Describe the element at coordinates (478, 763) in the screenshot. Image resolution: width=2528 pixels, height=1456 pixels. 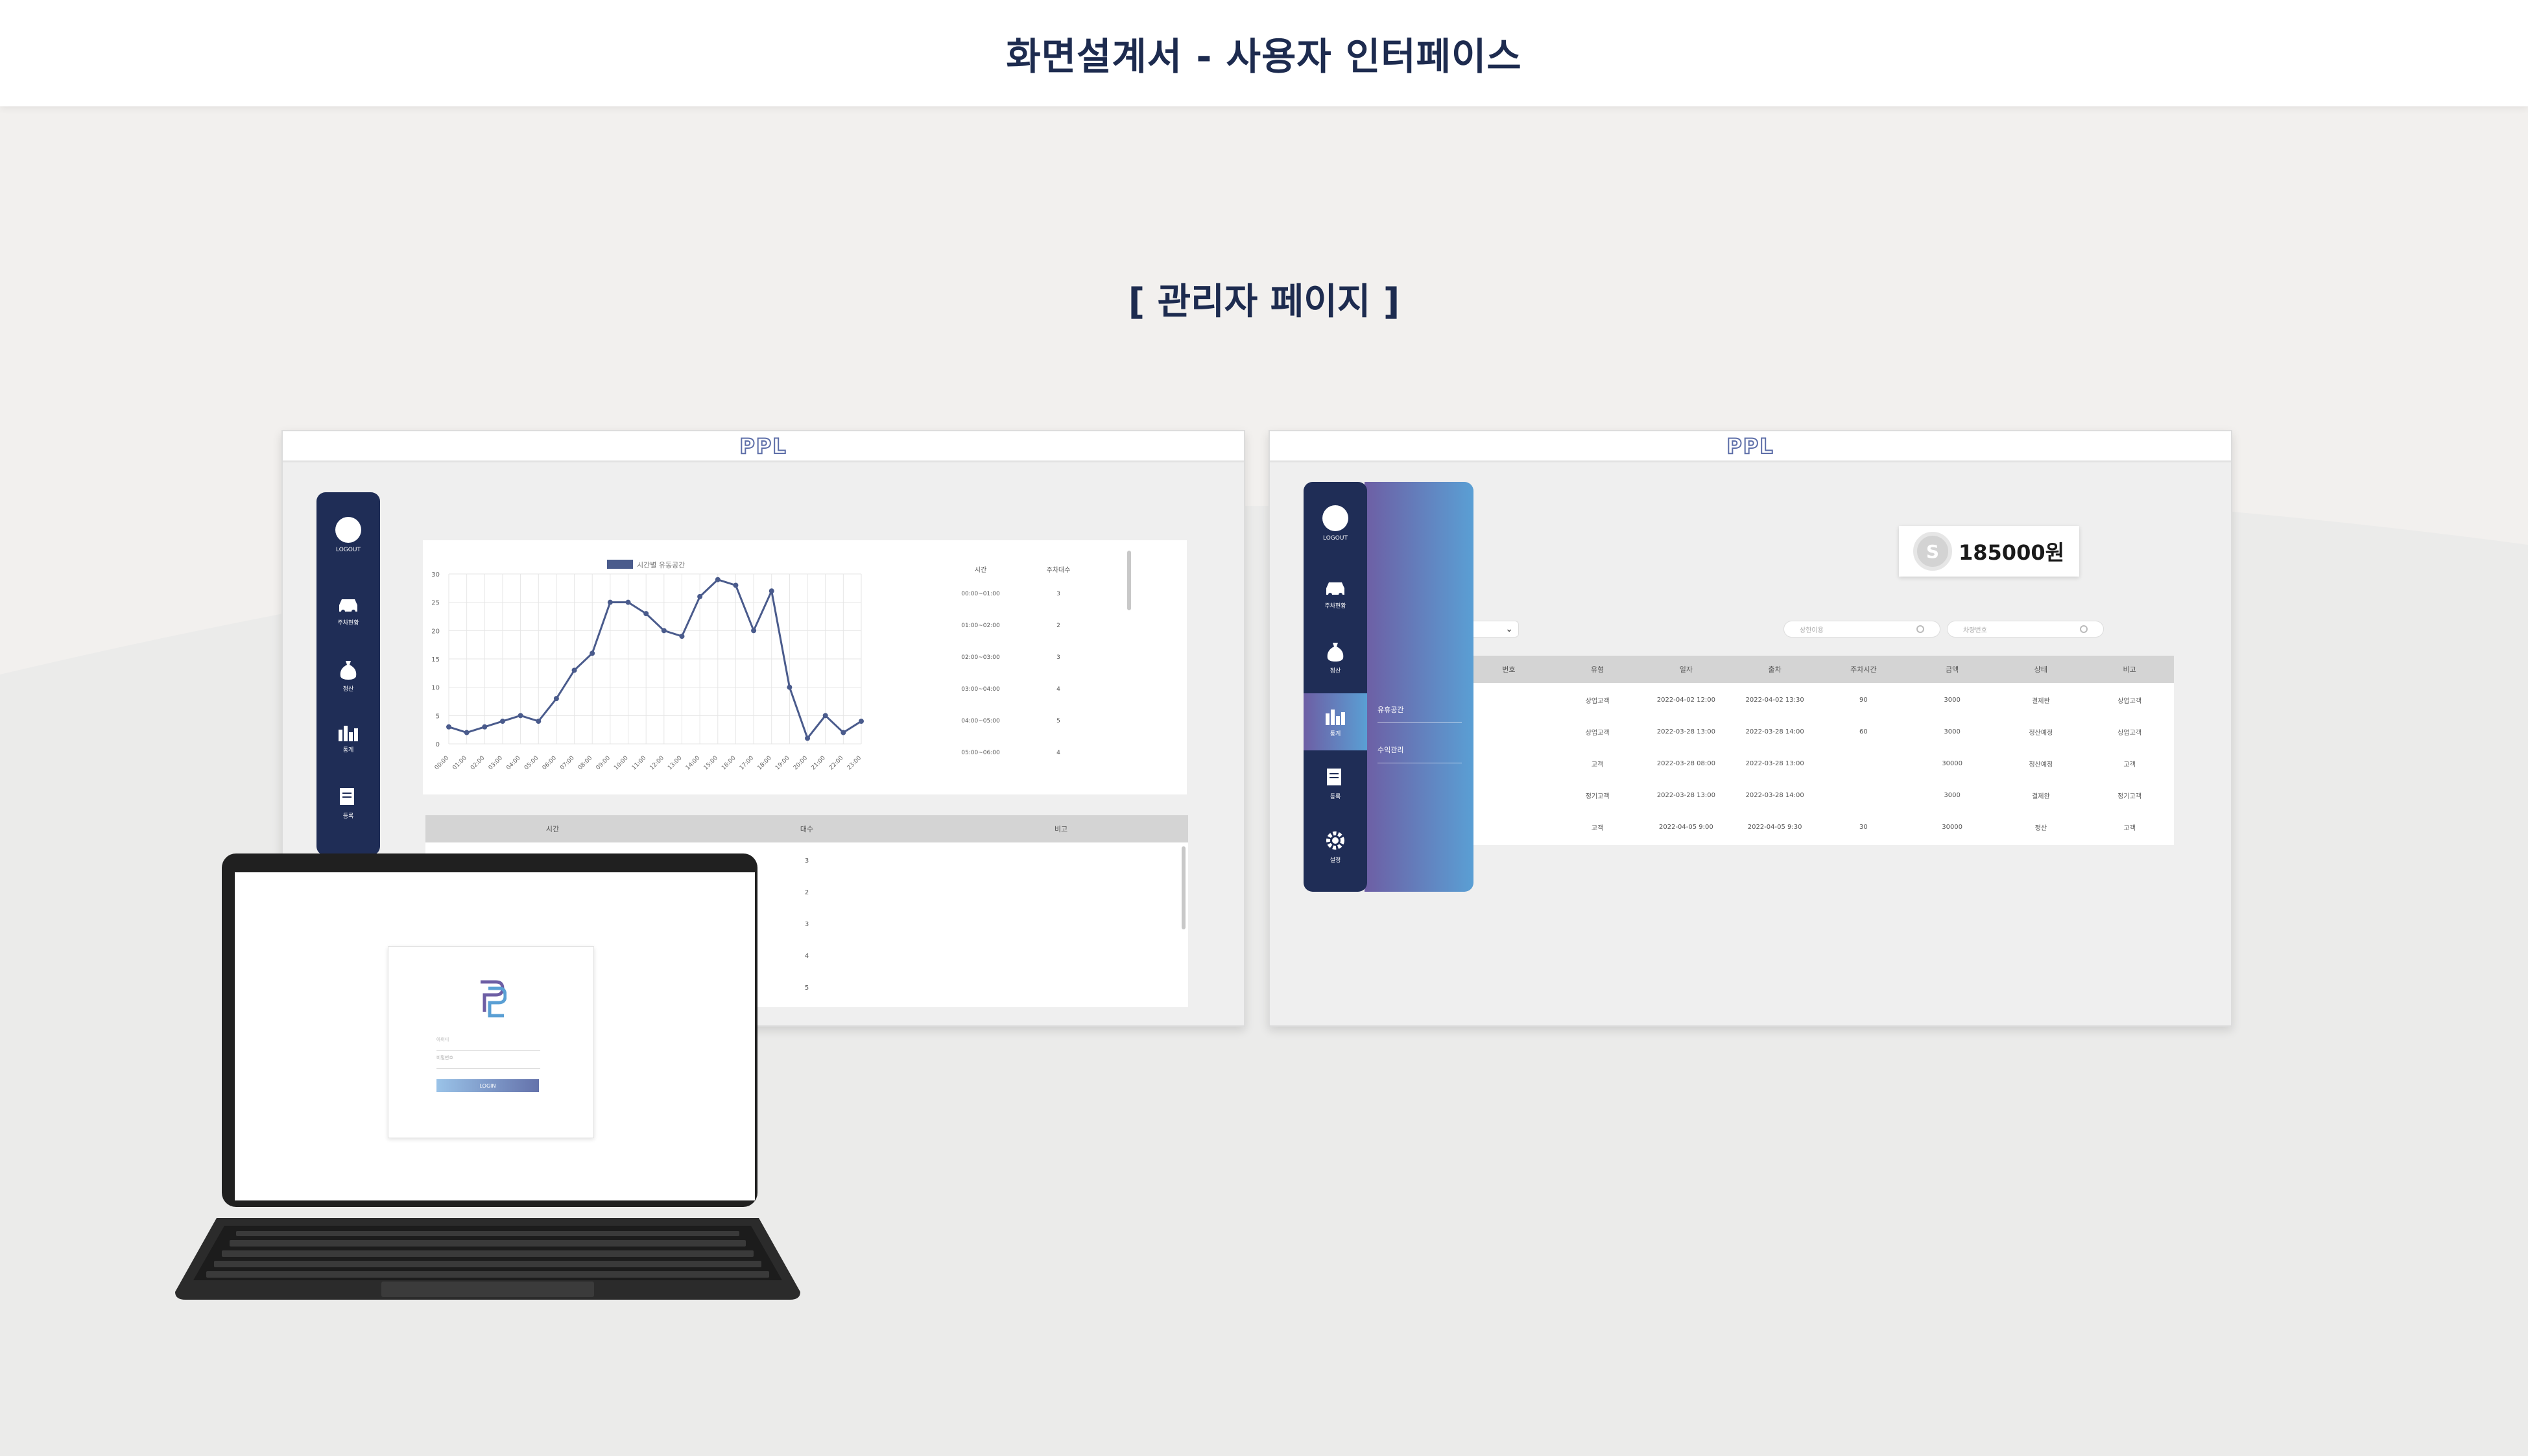
I see `x-tick-label: 02:00` at that location.